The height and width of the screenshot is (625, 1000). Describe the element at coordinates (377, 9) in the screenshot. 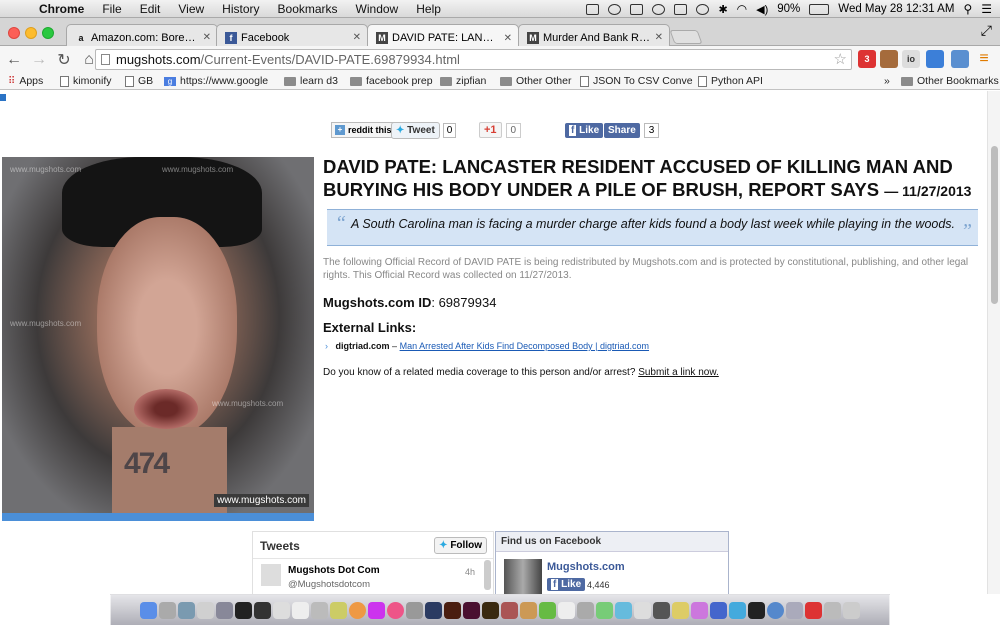

I see `menu-window: Window` at that location.